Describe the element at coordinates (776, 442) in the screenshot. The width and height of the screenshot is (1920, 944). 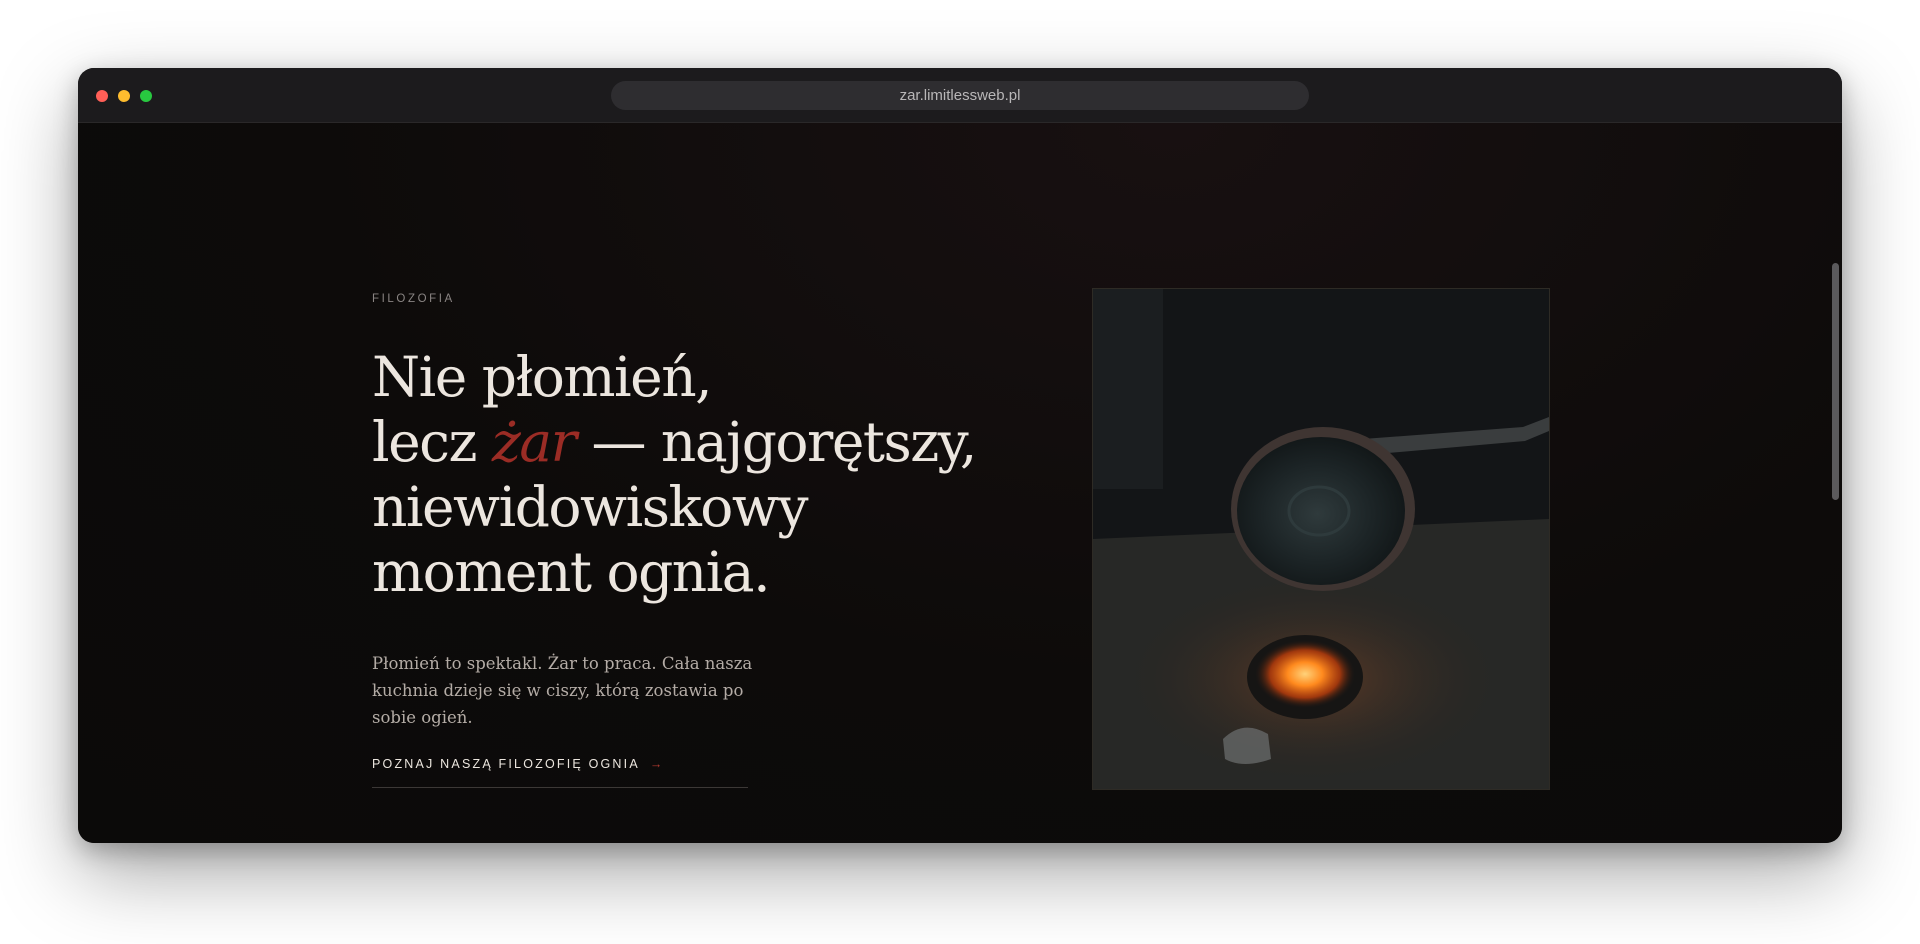
I see `headline-line-2-end: — najgorętszy,` at that location.